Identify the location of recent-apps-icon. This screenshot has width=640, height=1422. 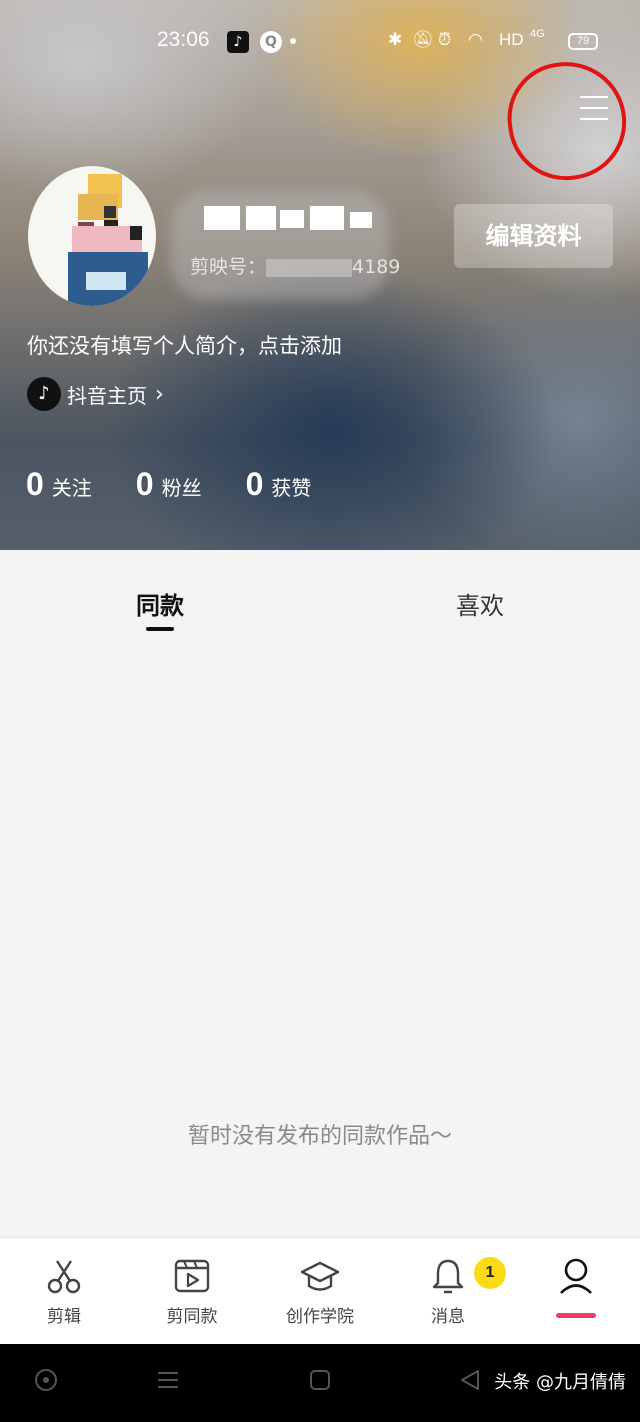
(168, 1380).